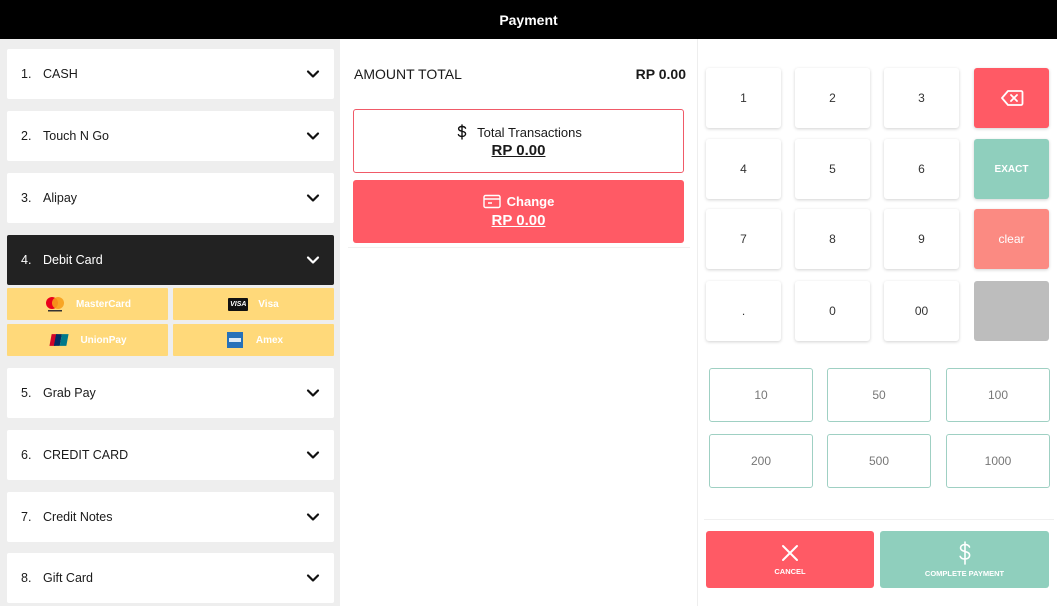 Image resolution: width=1057 pixels, height=606 pixels. What do you see at coordinates (832, 169) in the screenshot?
I see `key-5: 5` at bounding box center [832, 169].